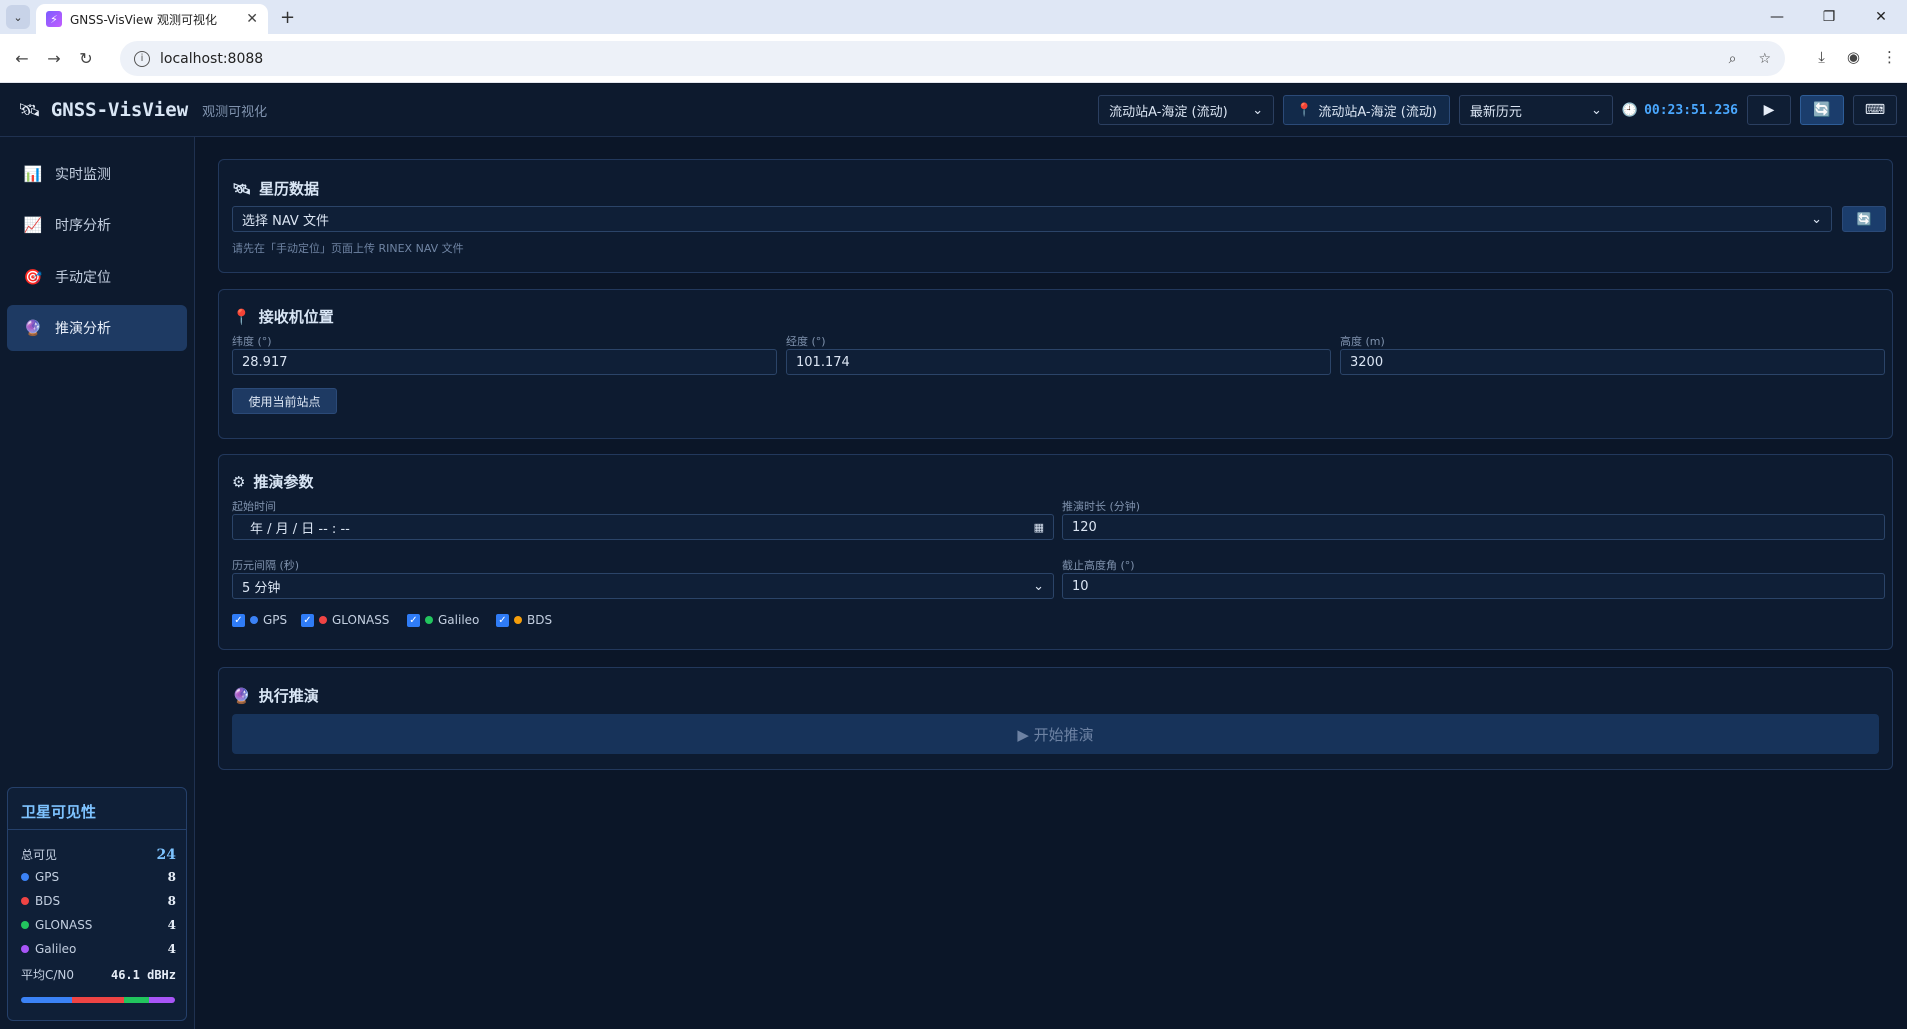 The height and width of the screenshot is (1029, 1907). What do you see at coordinates (275, 620) in the screenshot?
I see `checkbox-label: GPS` at bounding box center [275, 620].